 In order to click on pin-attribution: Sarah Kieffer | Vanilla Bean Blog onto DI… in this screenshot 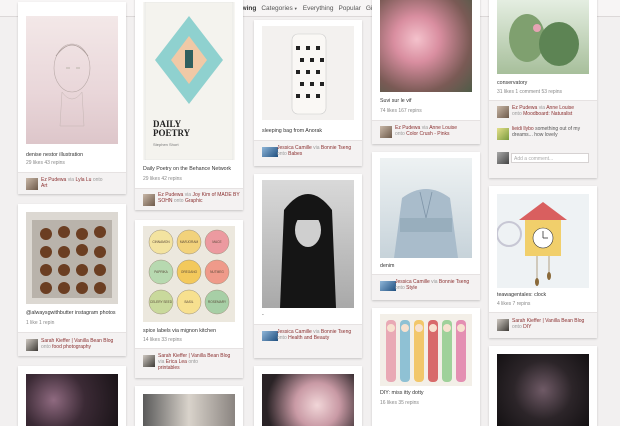, I will do `click(543, 325)`.